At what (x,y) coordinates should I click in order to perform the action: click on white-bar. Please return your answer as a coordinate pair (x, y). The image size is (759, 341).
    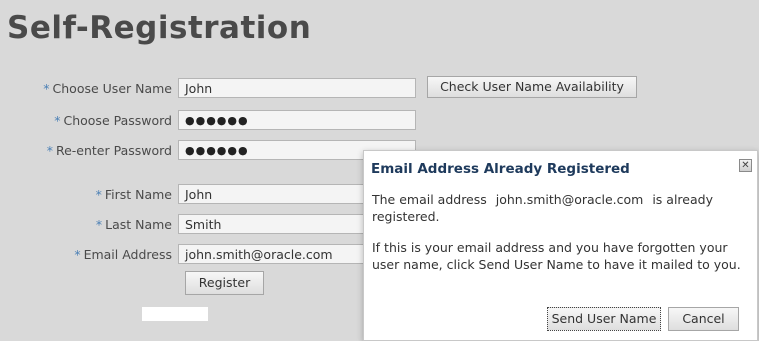
    Looking at the image, I should click on (175, 314).